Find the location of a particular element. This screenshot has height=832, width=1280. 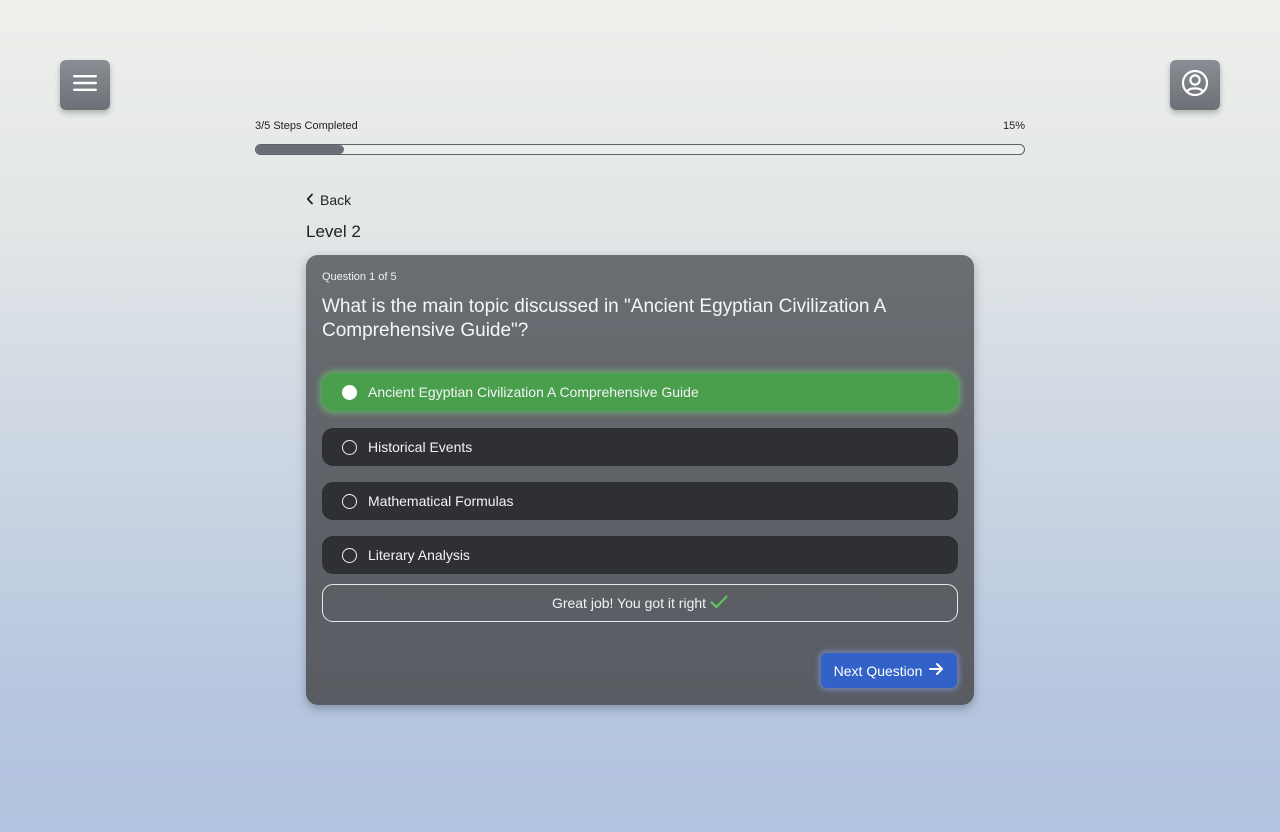

progress-section: 3/5 Steps Completed 15% is located at coordinates (640, 137).